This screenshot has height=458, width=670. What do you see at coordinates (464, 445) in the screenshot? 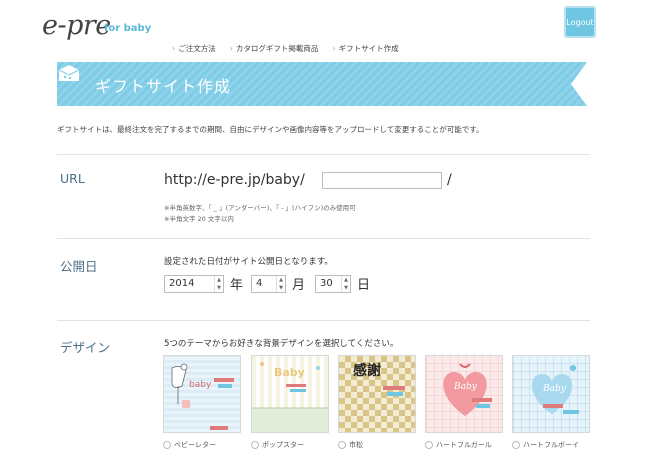
I see `theme-label: ハートフルガール` at bounding box center [464, 445].